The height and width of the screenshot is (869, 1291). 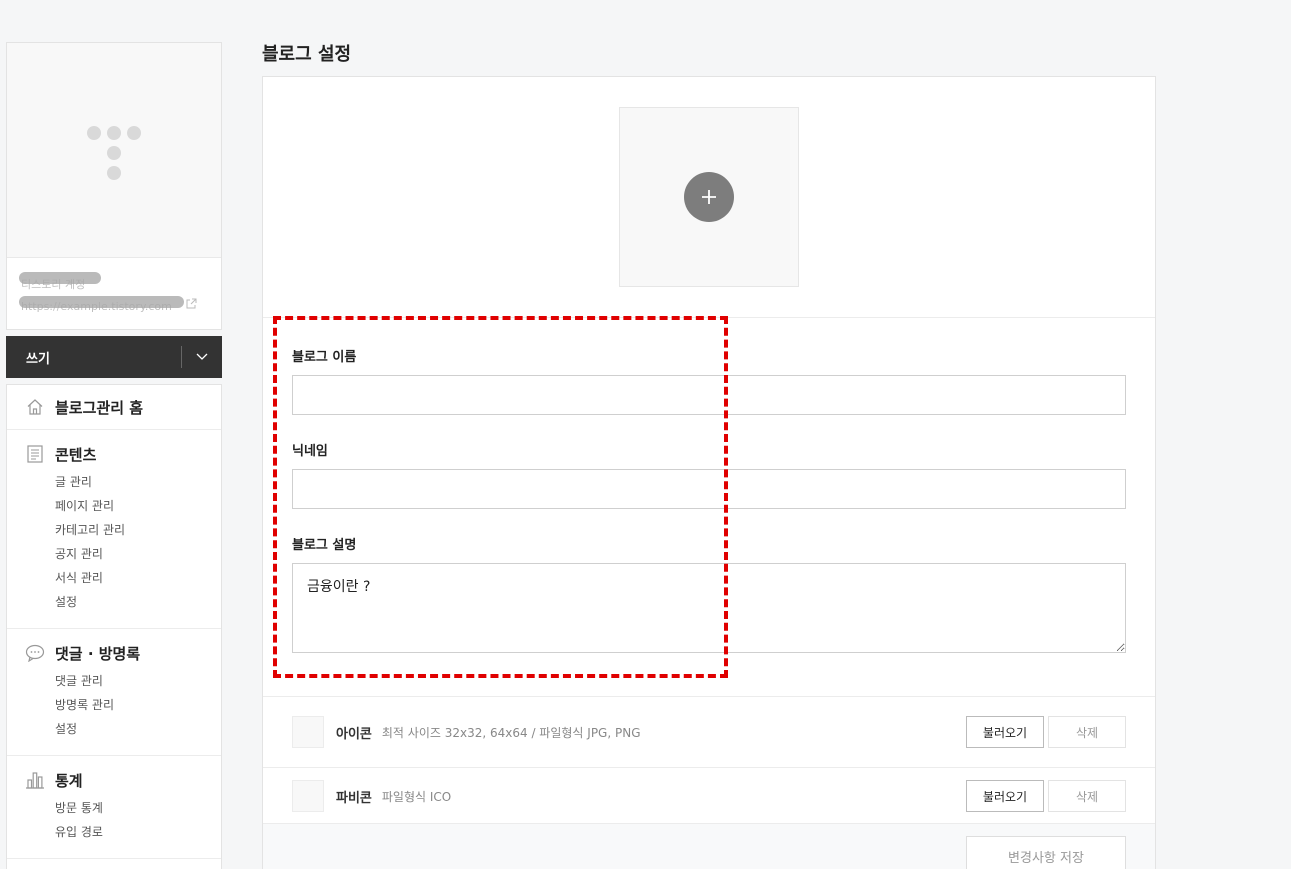 What do you see at coordinates (98, 653) in the screenshot?
I see `menu-comments-label: 댓글 · 방명록` at bounding box center [98, 653].